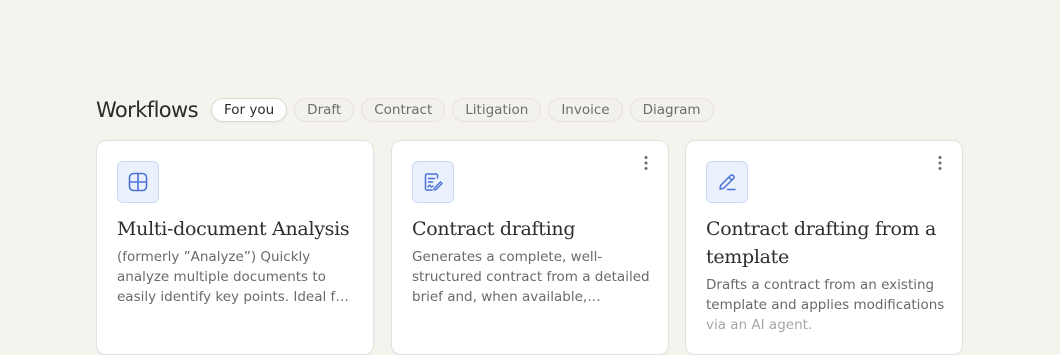  What do you see at coordinates (249, 110) in the screenshot?
I see `filter-chip-for-you: For you` at bounding box center [249, 110].